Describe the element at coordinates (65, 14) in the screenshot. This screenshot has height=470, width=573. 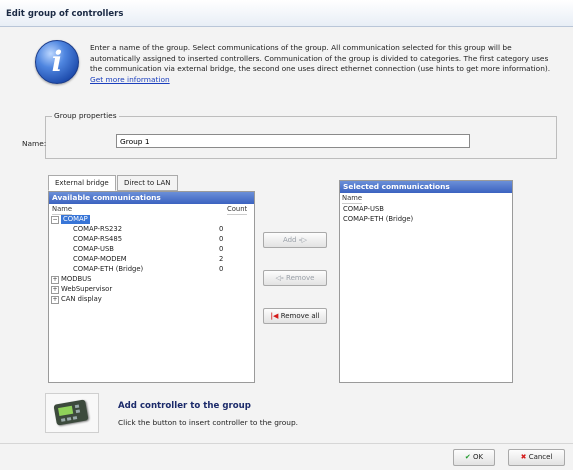
I see `window-title: Edit group of controllers` at that location.